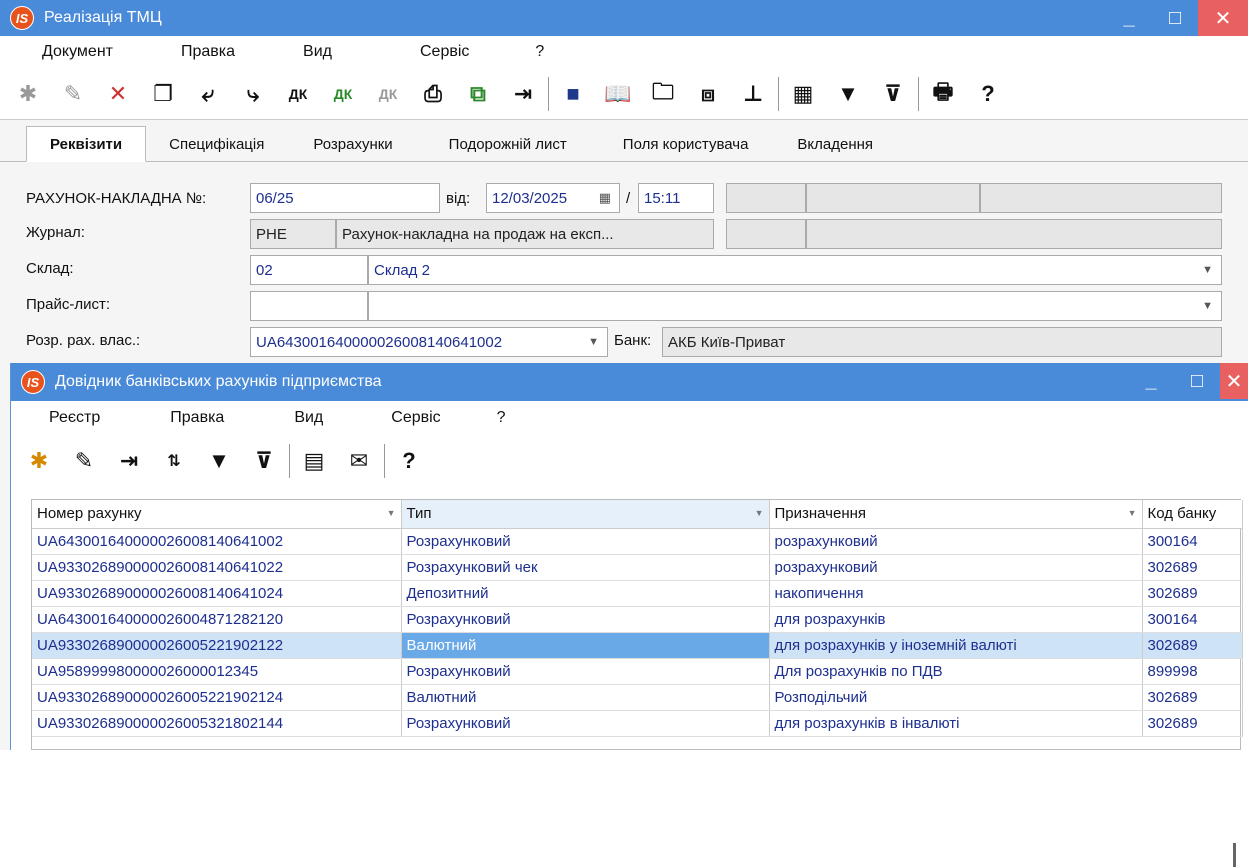 The image size is (1248, 867). What do you see at coordinates (217, 541) in the screenshot?
I see `cell-account: UA643001640000026008140641002` at bounding box center [217, 541].